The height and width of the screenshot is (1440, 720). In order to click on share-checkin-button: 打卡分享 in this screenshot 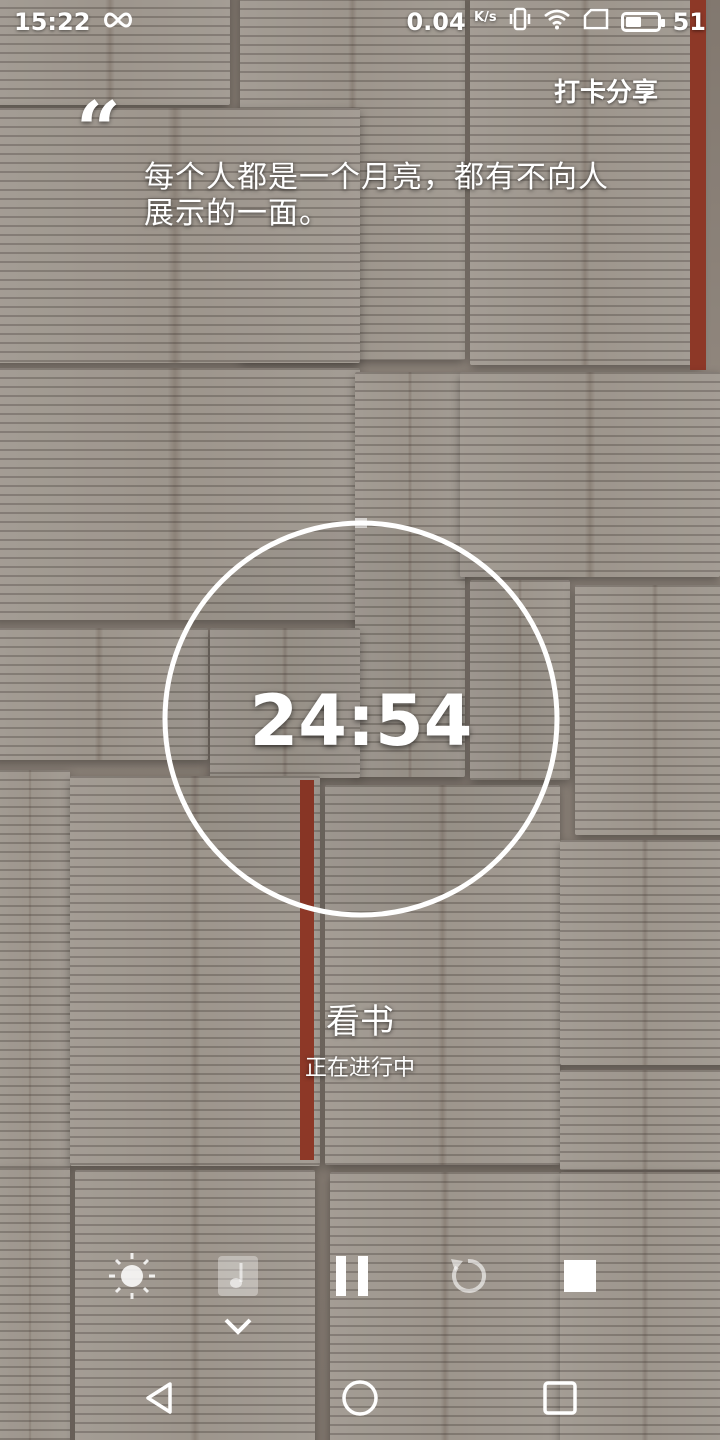, I will do `click(606, 90)`.